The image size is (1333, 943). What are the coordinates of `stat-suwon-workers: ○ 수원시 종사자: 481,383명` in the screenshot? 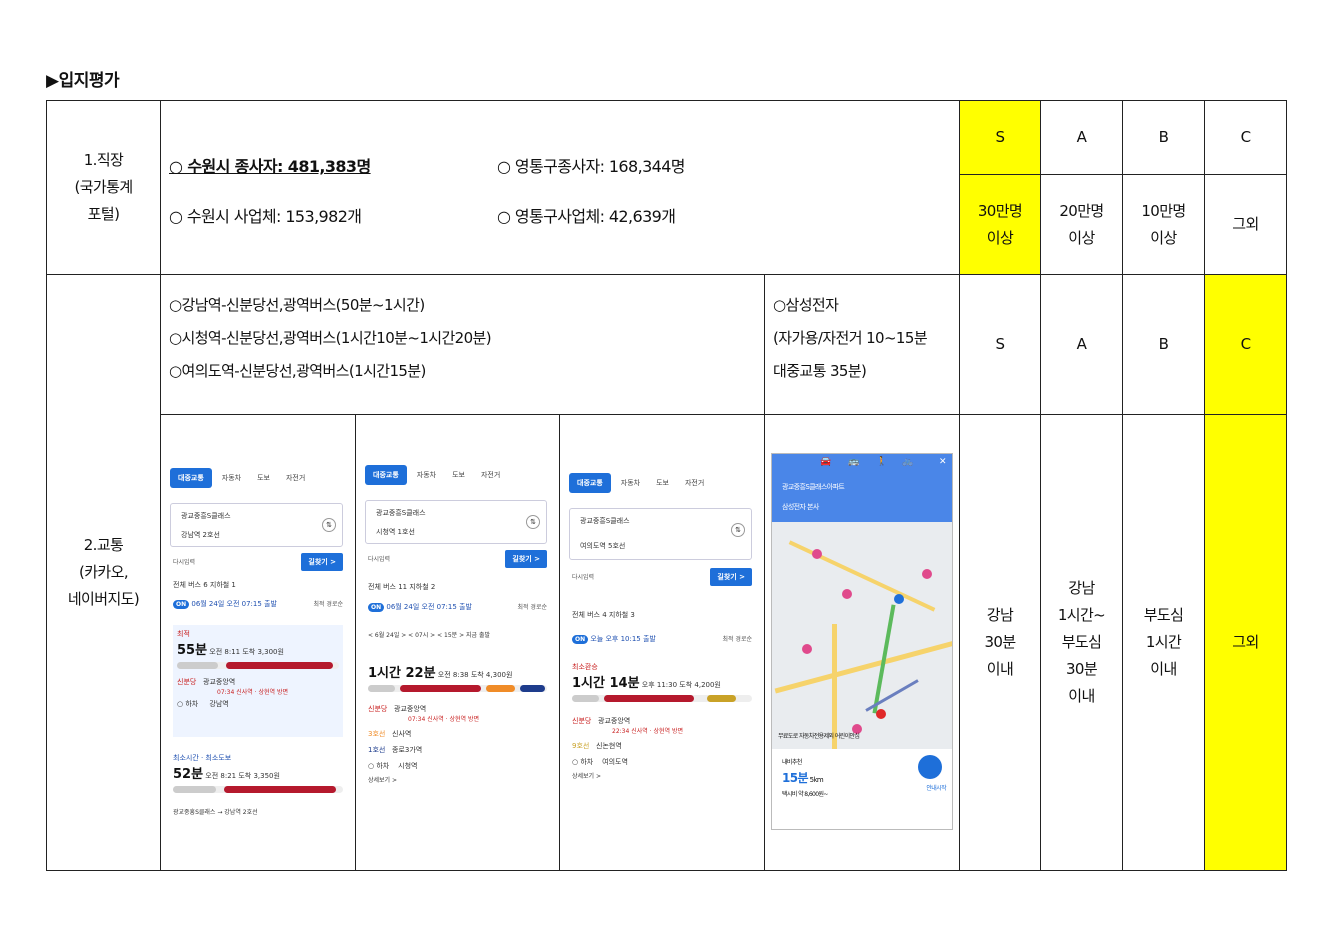 It's located at (270, 166).